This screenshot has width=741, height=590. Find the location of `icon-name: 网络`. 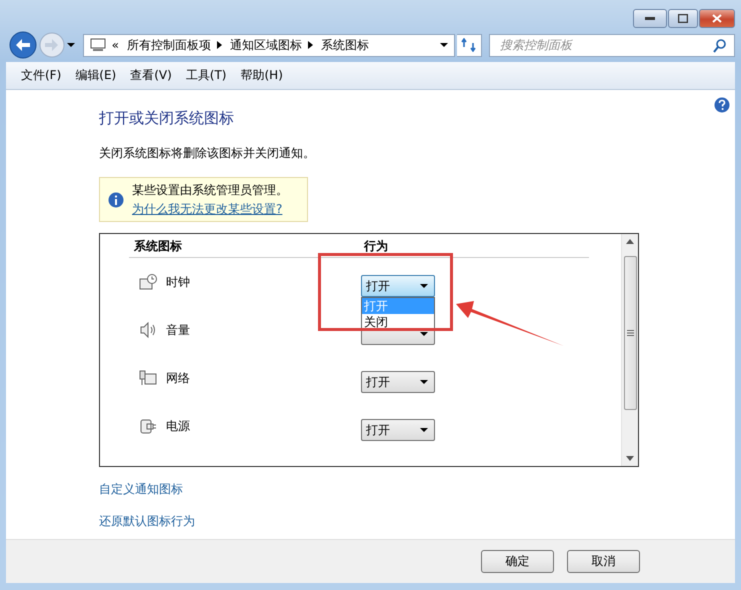

icon-name: 网络 is located at coordinates (178, 378).